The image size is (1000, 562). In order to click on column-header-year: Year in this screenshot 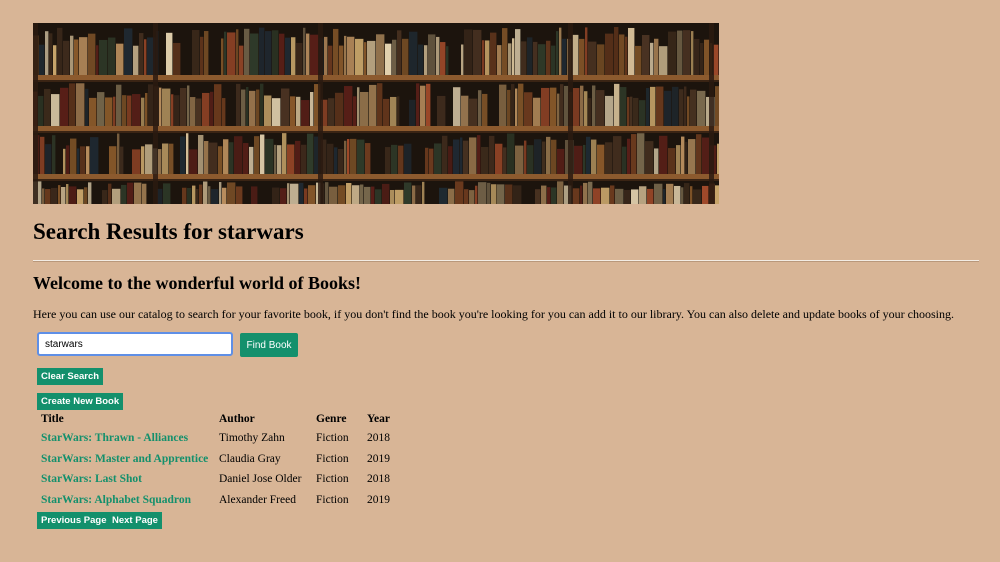, I will do `click(378, 419)`.